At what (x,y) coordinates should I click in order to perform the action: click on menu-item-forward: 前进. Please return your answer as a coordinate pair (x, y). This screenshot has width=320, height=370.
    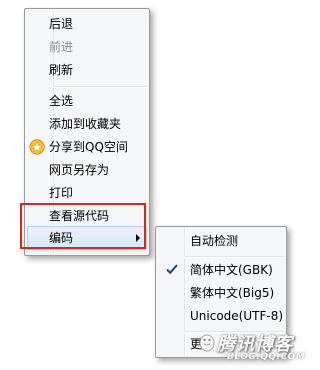
    Looking at the image, I should click on (87, 47).